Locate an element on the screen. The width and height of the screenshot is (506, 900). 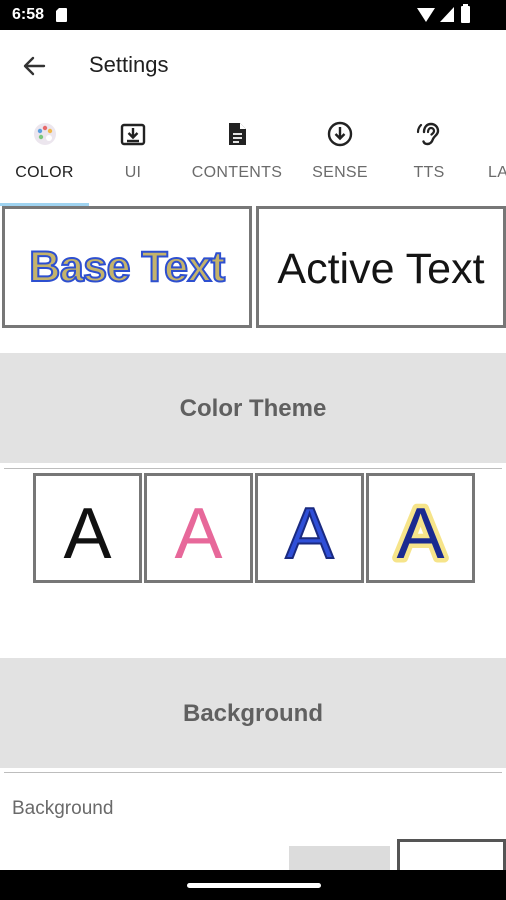
arrow-left-icon is located at coordinates (34, 66).